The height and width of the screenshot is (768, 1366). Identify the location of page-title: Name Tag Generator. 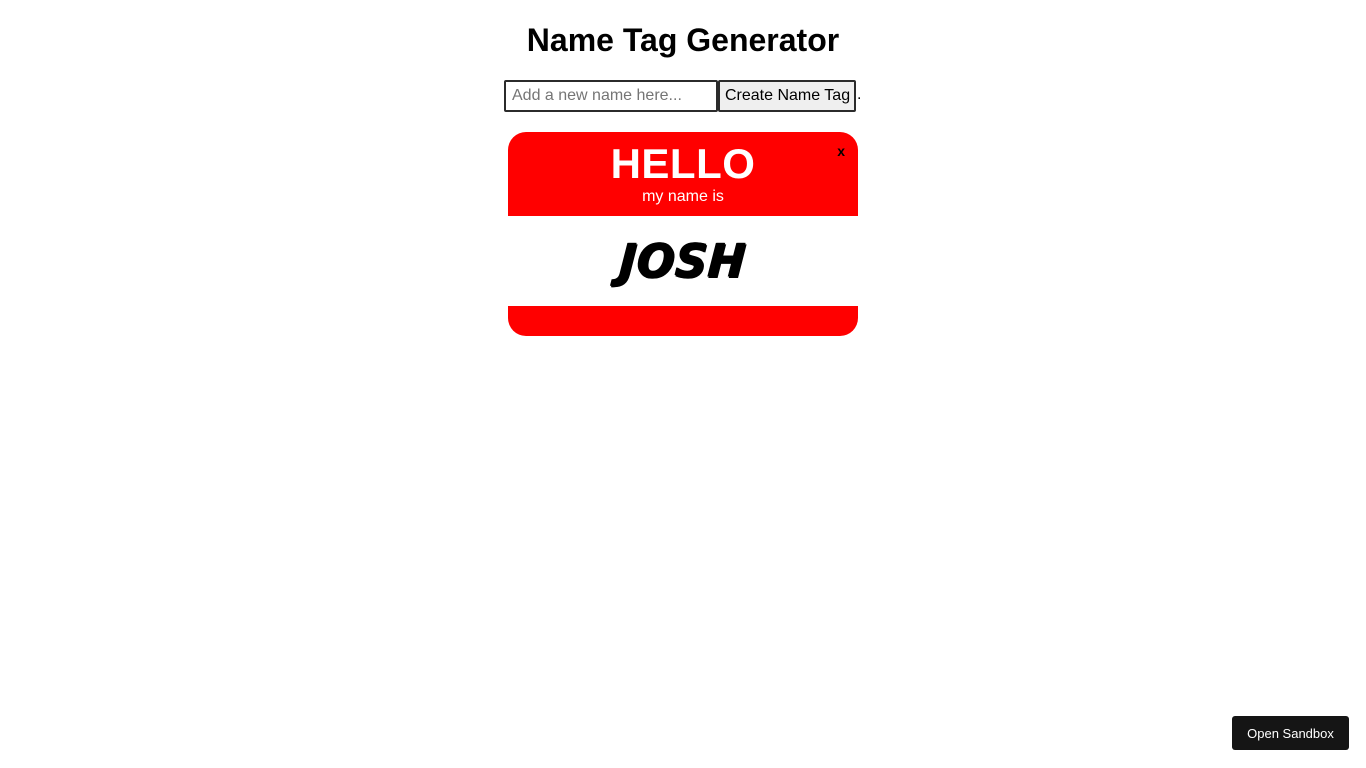
(683, 40).